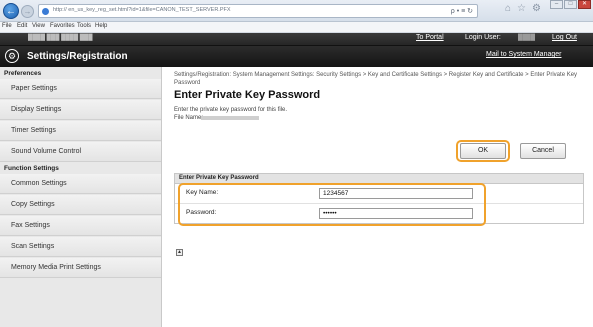  I want to click on section-title: Enter Private Key Password, so click(219, 178).